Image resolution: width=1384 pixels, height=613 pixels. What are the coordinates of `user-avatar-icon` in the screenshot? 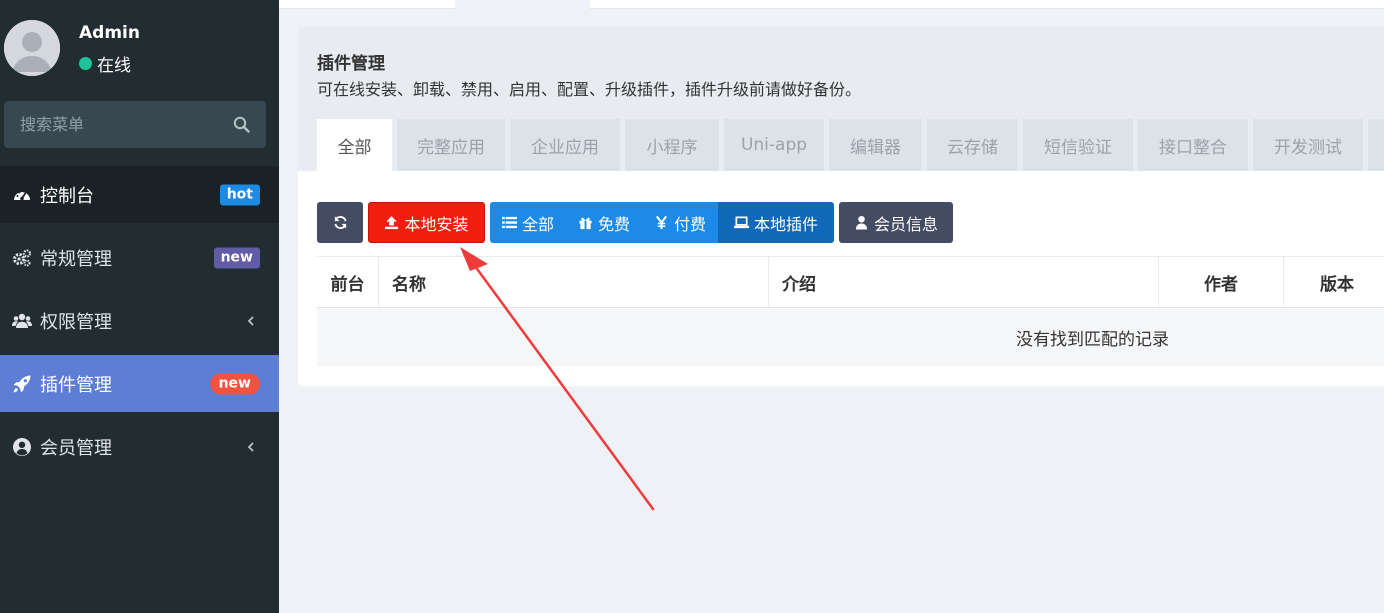 It's located at (32, 48).